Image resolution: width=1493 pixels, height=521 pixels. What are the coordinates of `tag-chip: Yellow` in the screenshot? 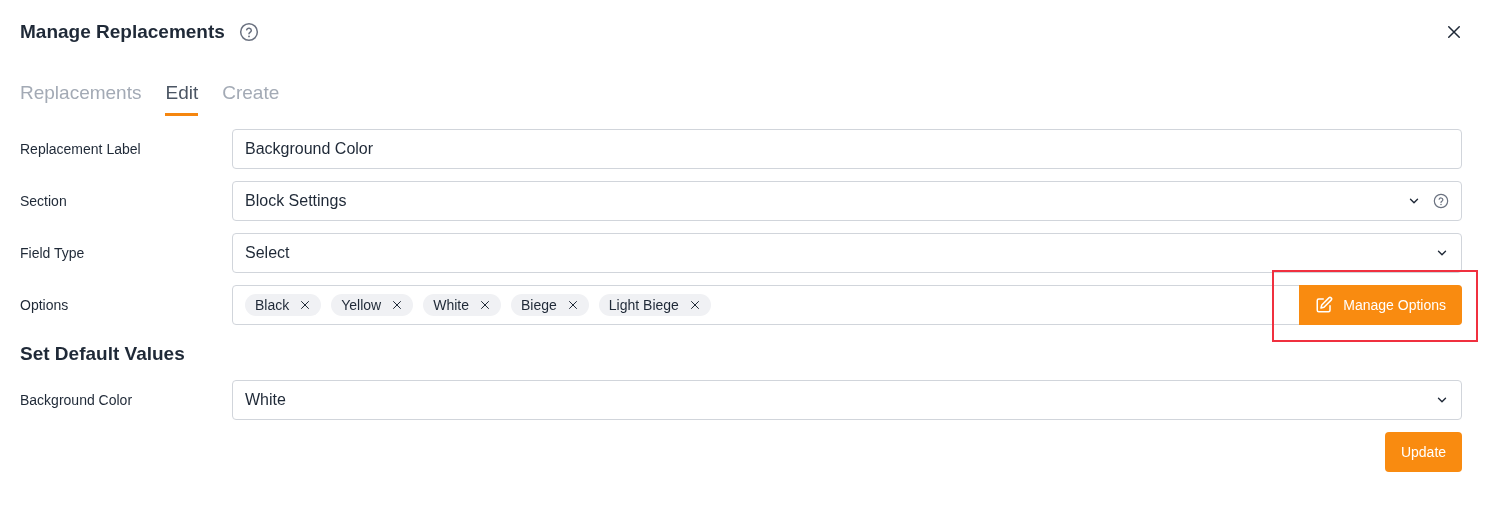 It's located at (372, 305).